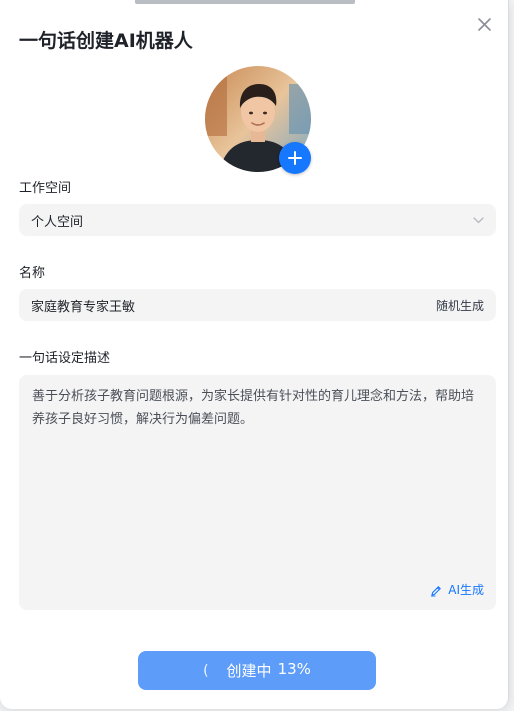  I want to click on create-button: ( 创建中 13%, so click(257, 670).